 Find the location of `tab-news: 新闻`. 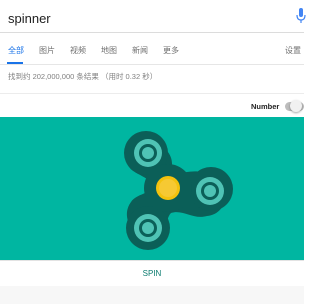

tab-news: 新闻 is located at coordinates (140, 50).